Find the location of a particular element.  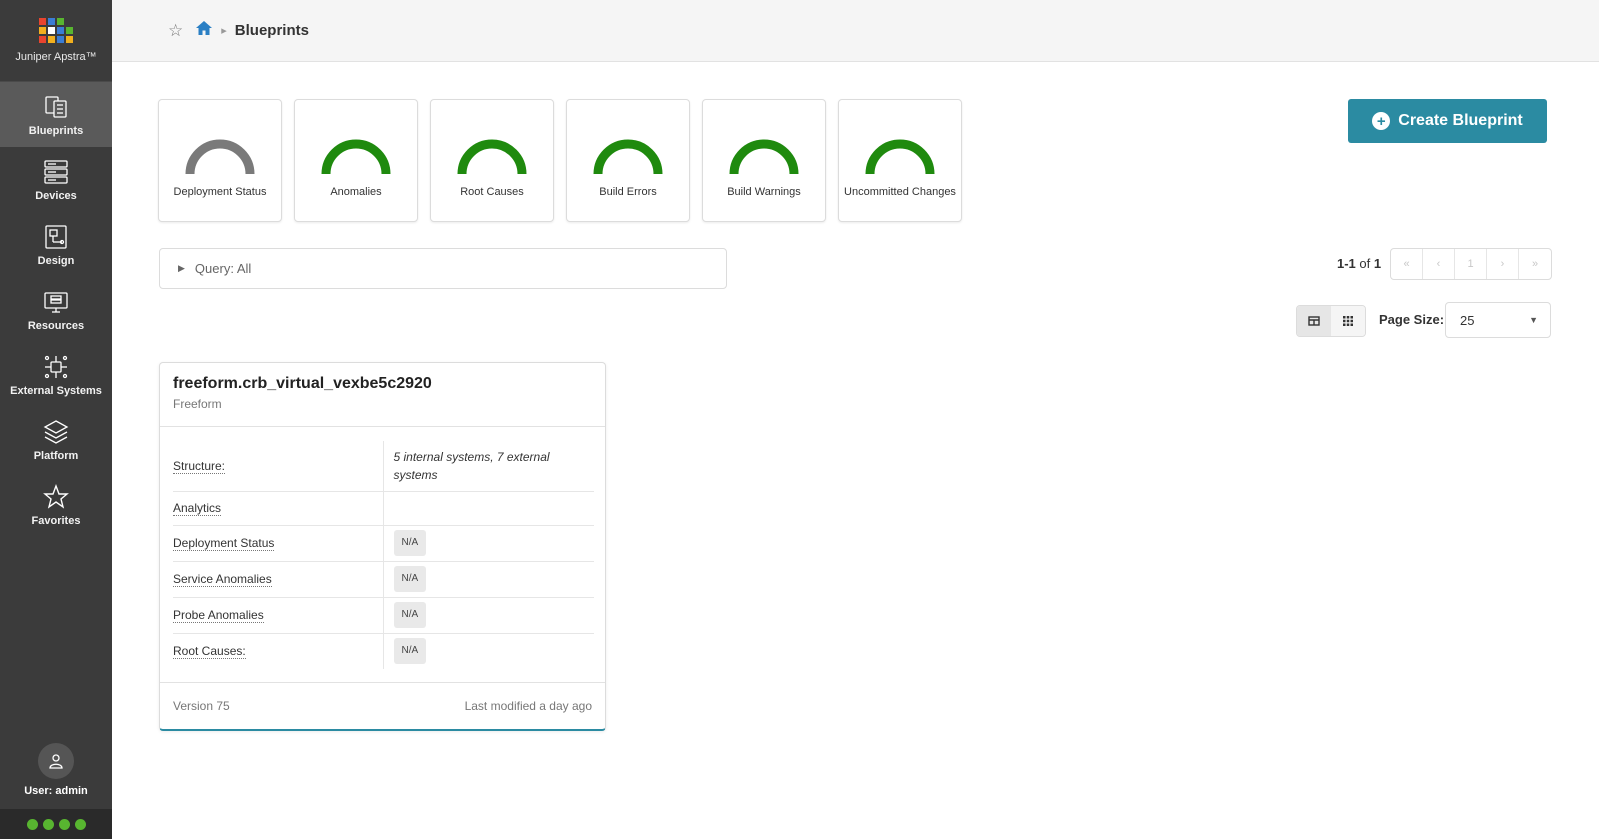

gauge-root-causes: Root Causes is located at coordinates (492, 160).